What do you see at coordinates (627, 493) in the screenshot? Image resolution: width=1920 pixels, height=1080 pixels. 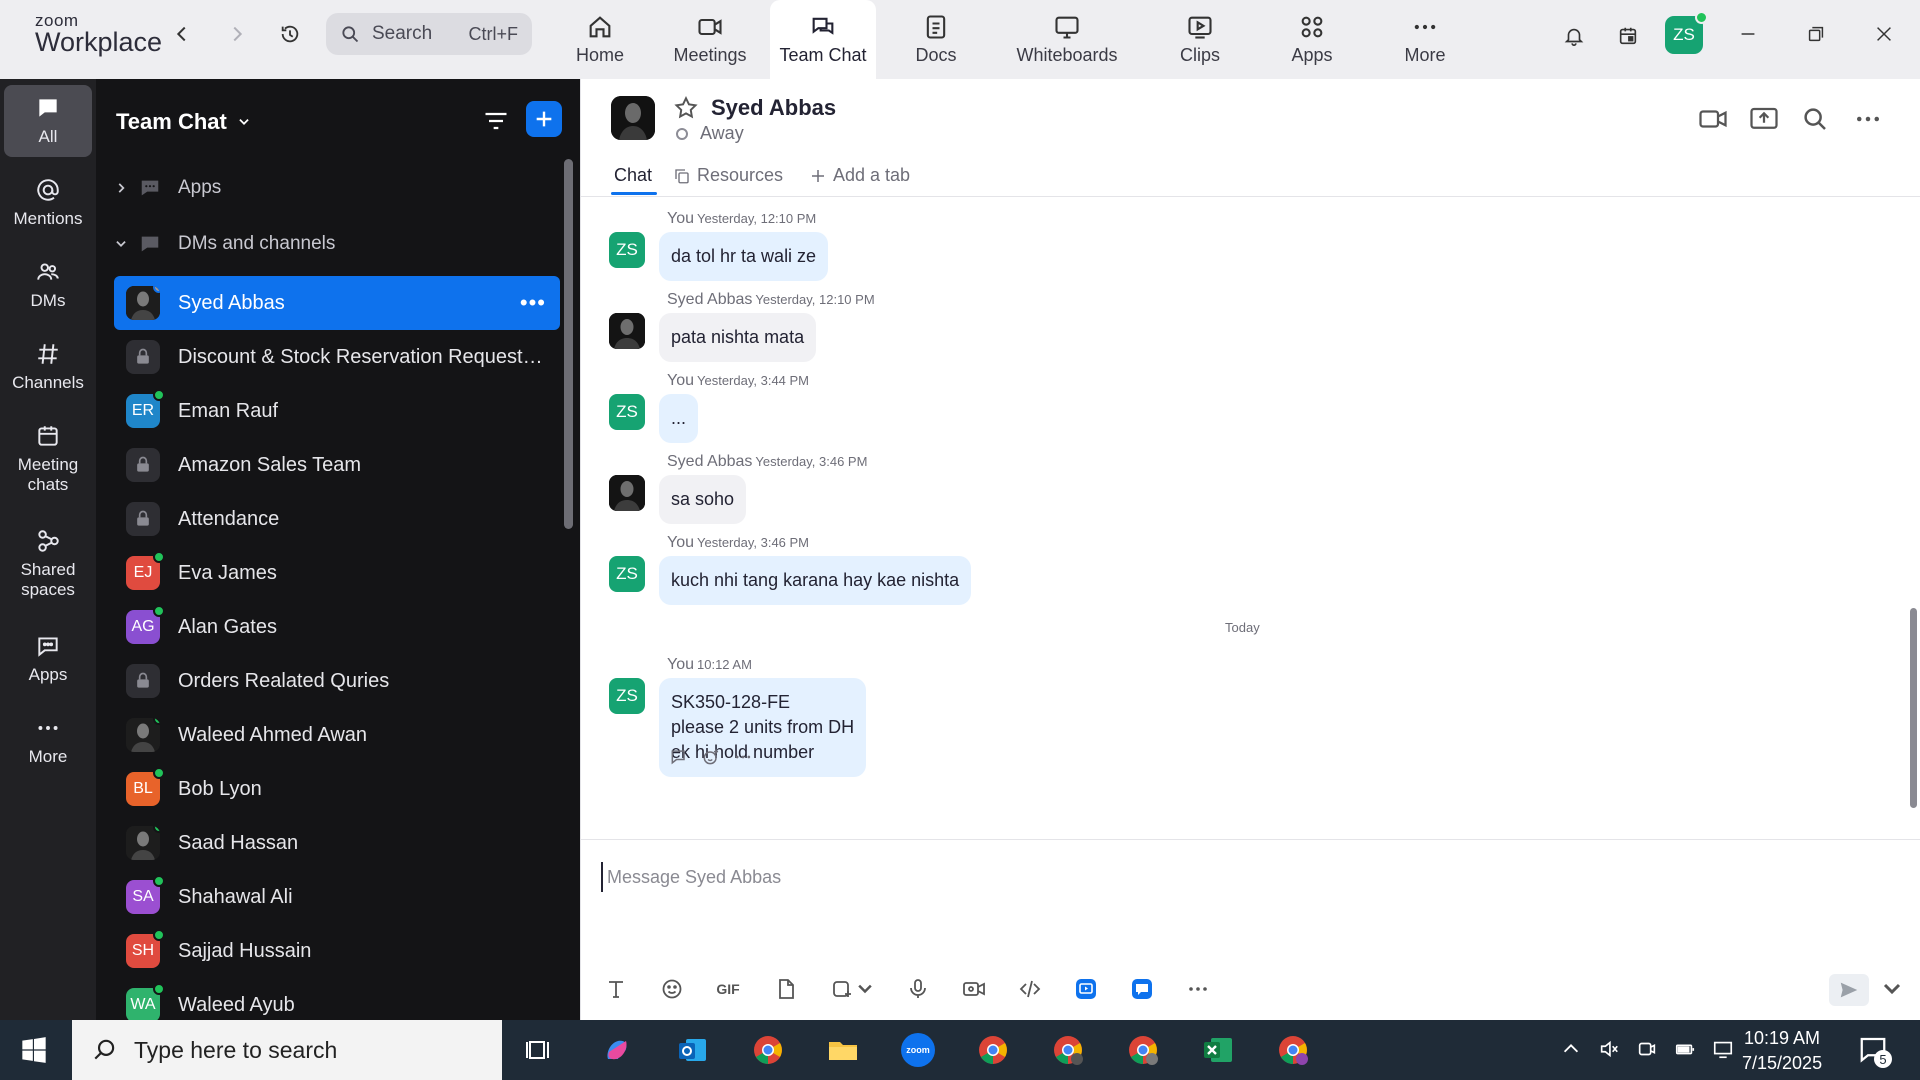 I see `avatar` at bounding box center [627, 493].